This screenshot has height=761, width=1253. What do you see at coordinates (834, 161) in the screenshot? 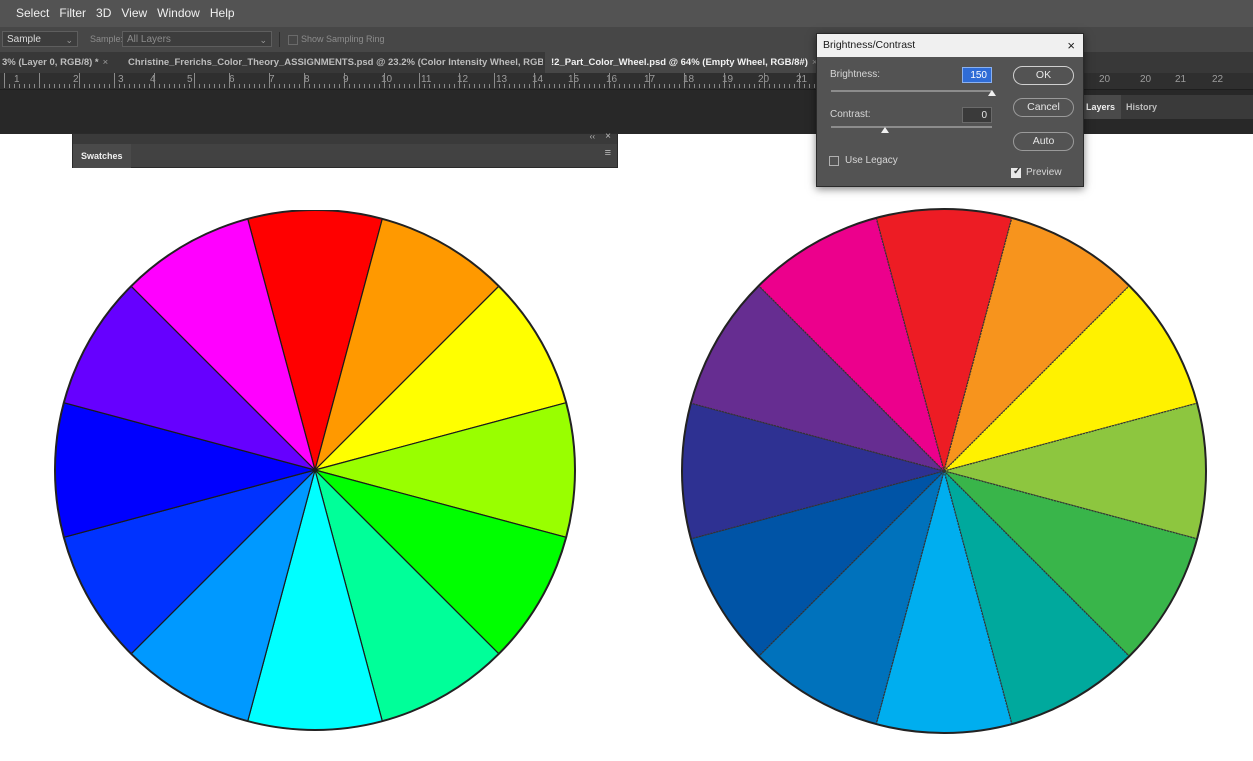
I see `use-legacy-checkbox` at bounding box center [834, 161].